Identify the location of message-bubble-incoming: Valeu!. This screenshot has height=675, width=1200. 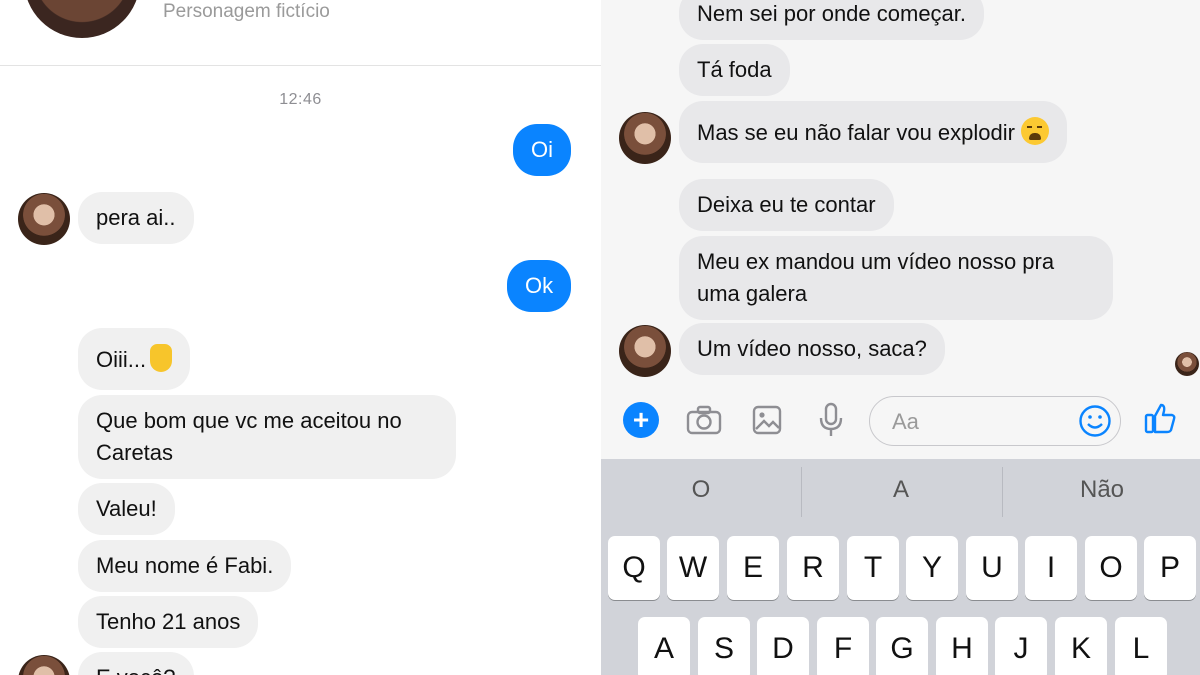
(126, 509).